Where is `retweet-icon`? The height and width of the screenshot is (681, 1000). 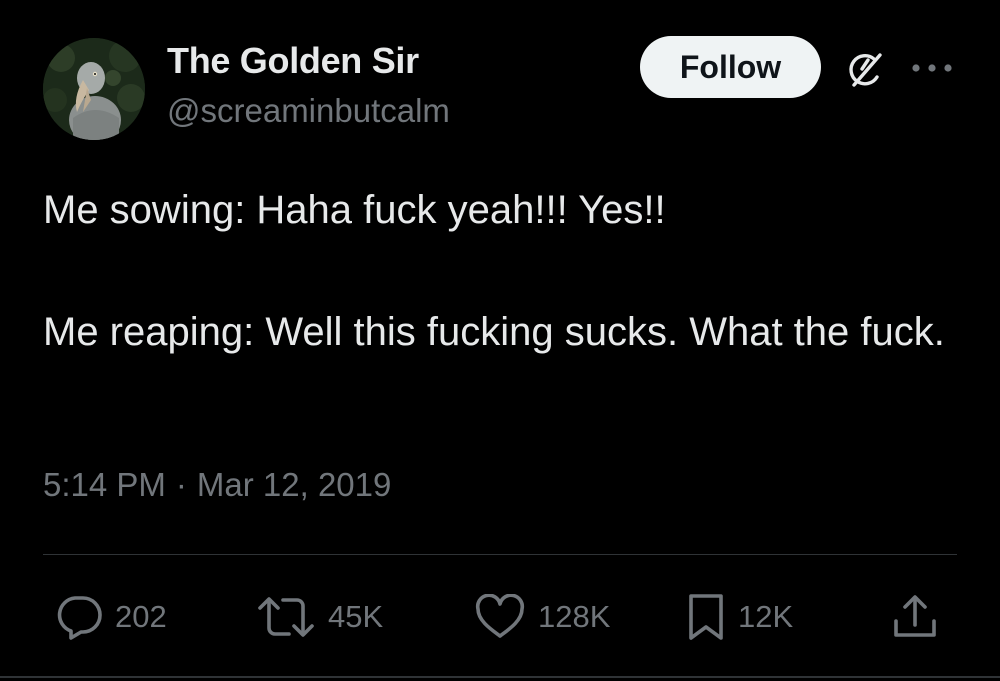
retweet-icon is located at coordinates (286, 617).